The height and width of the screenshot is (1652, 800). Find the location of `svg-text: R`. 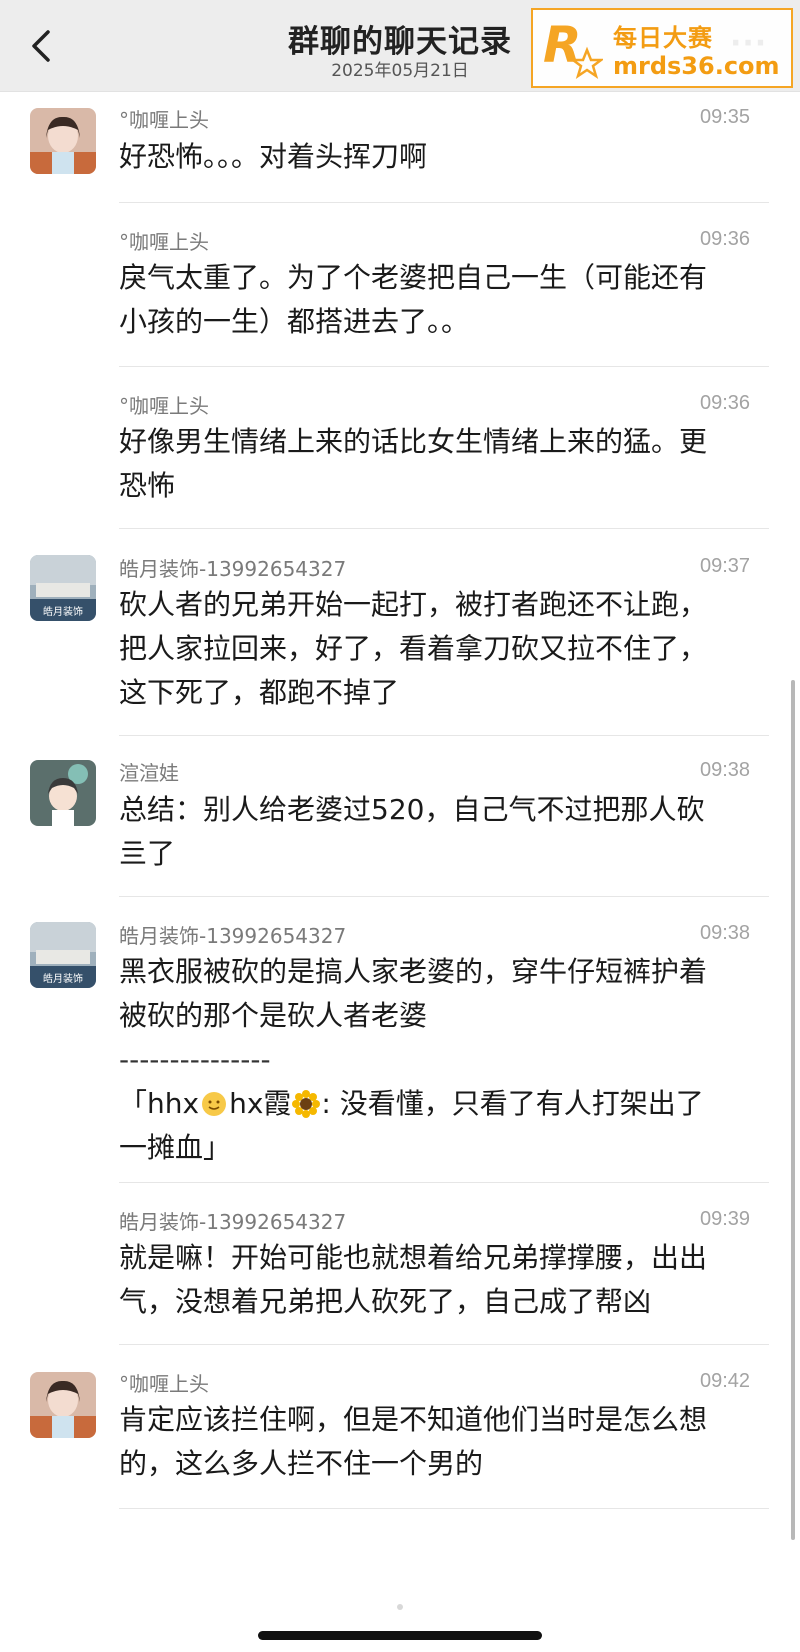

svg-text: R is located at coordinates (562, 45).